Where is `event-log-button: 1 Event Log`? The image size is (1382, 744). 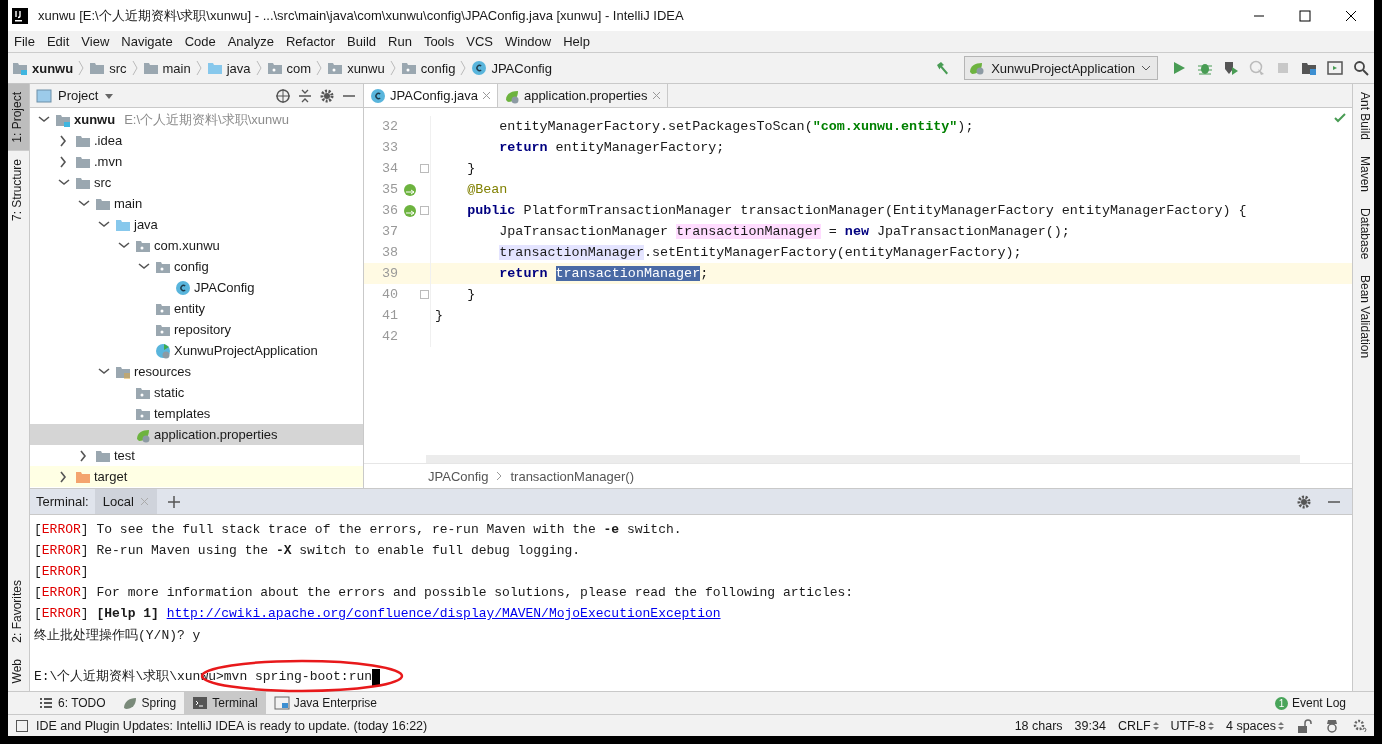 event-log-button: 1 Event Log is located at coordinates (1324, 703).